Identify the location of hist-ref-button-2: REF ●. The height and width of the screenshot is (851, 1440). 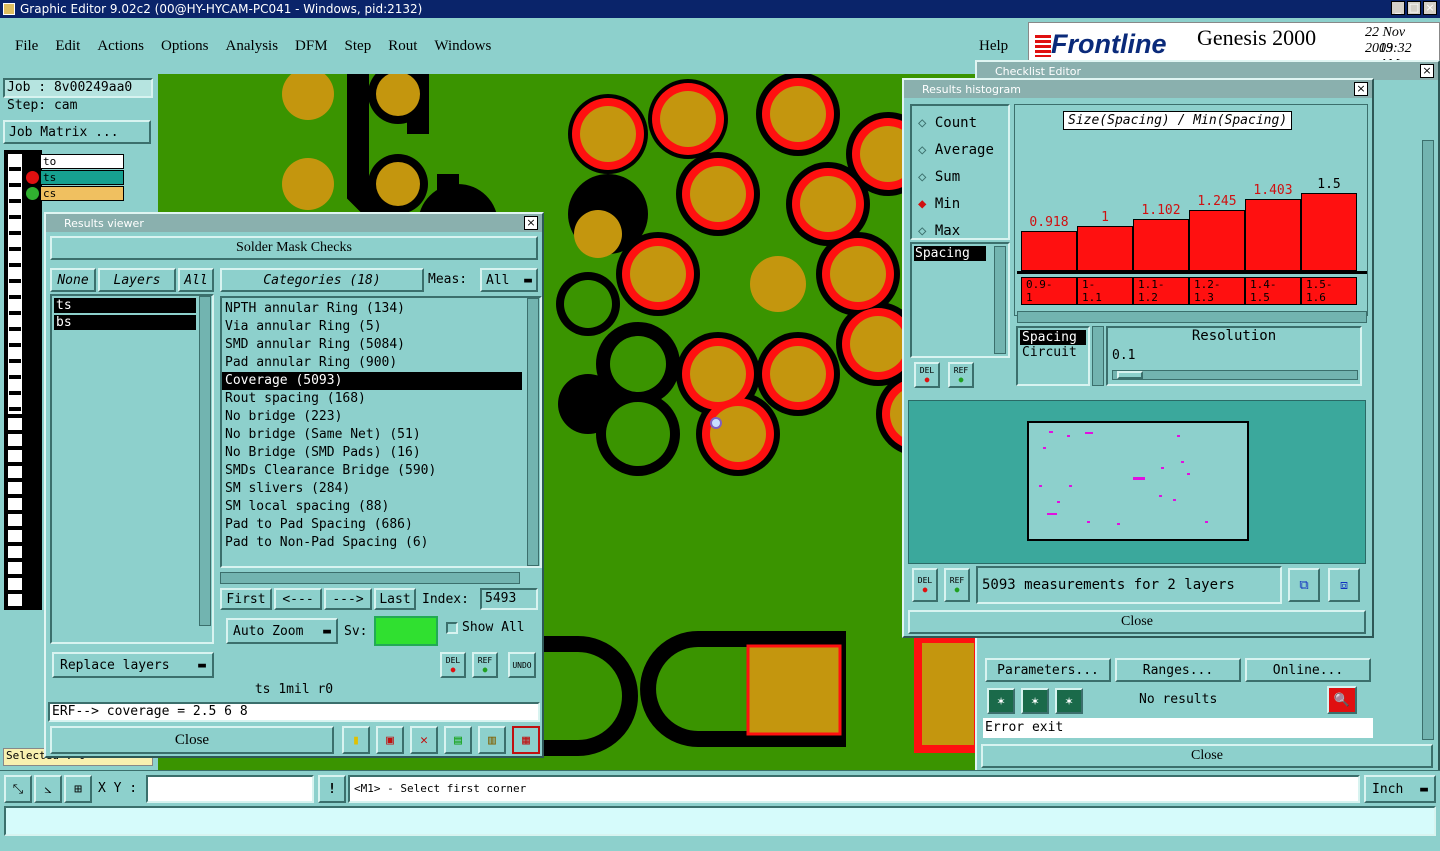
(957, 585).